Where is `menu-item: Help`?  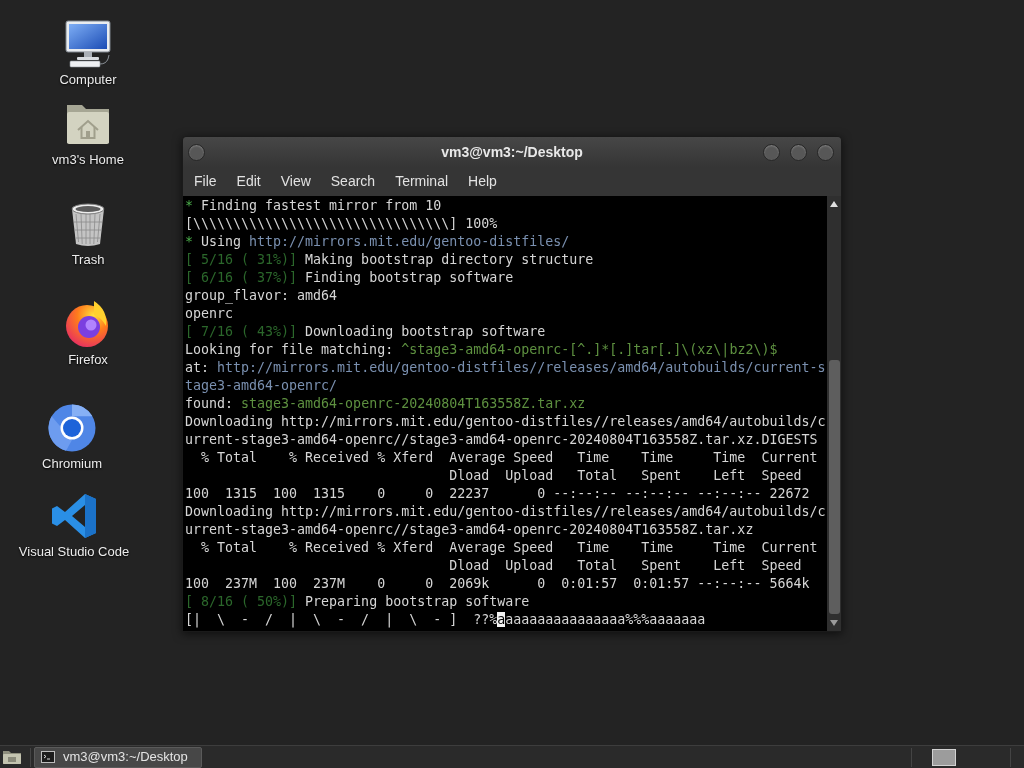
menu-item: Help is located at coordinates (482, 181).